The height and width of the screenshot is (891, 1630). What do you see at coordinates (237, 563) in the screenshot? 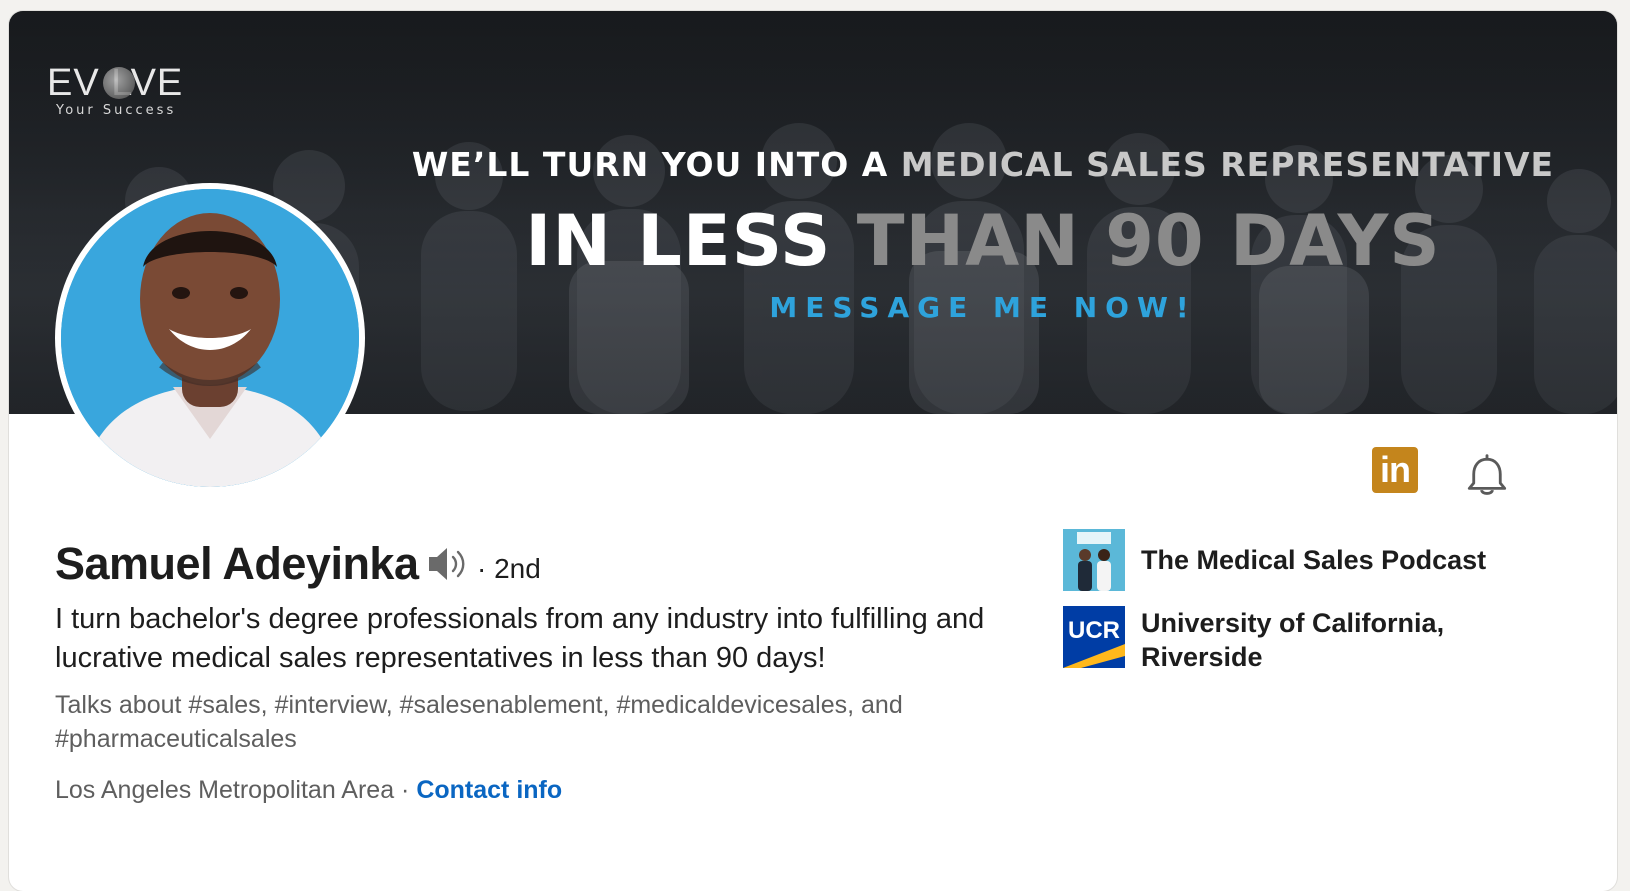
I see `profile-name: Samuel Adeyinka` at bounding box center [237, 563].